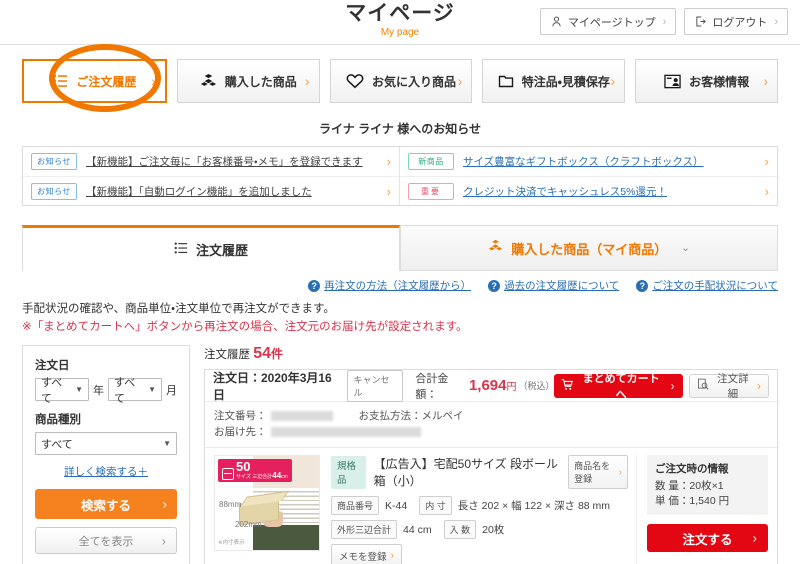 Image resolution: width=800 pixels, height=564 pixels. Describe the element at coordinates (715, 286) in the screenshot. I see `help-link-label: ご注文の手配状況について` at that location.